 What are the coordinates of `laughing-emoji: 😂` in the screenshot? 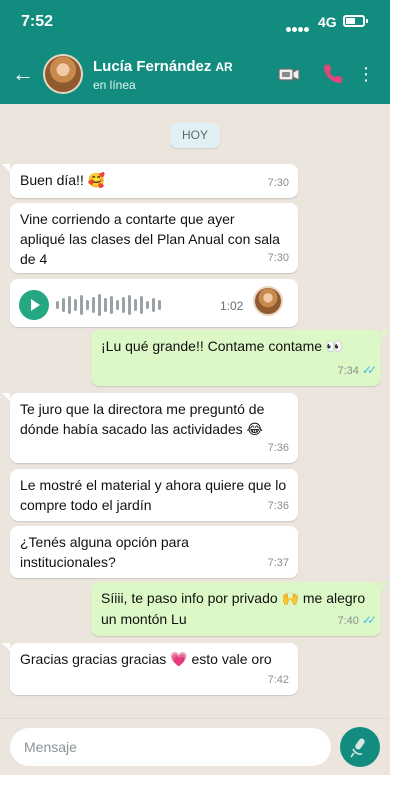 It's located at (254, 430).